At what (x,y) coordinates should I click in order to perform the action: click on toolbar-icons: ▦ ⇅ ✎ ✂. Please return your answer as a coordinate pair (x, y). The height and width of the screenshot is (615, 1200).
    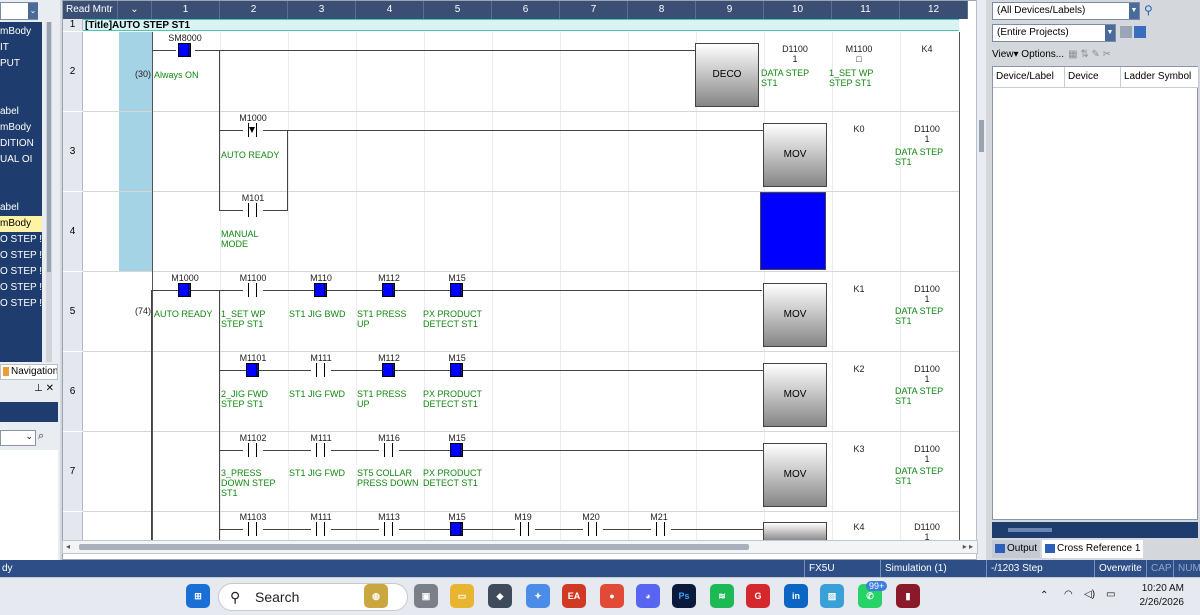
    Looking at the image, I should click on (1089, 54).